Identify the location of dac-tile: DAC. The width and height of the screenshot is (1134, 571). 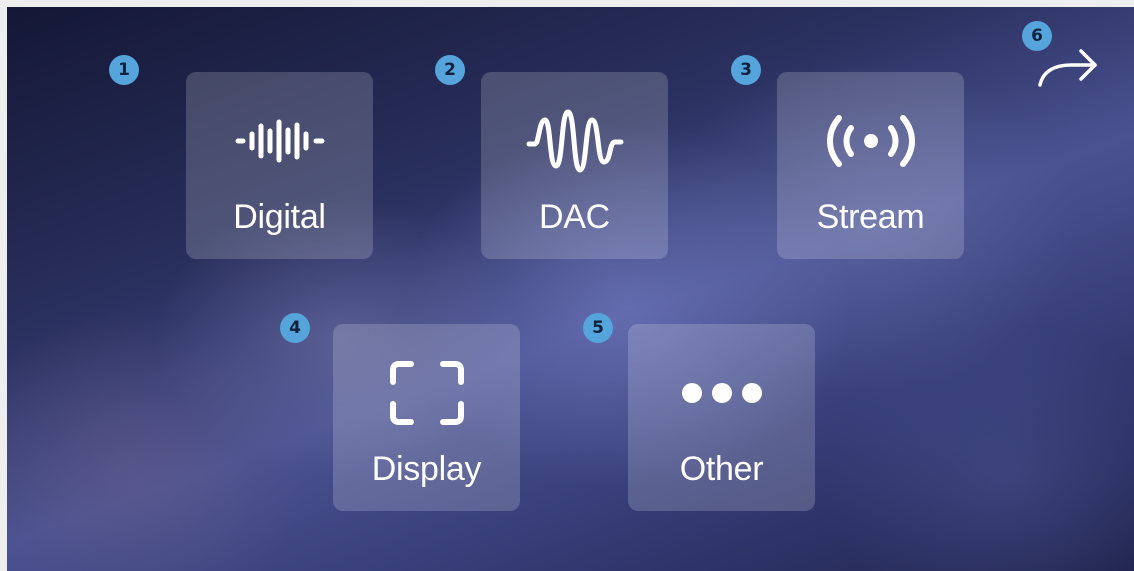
(574, 165).